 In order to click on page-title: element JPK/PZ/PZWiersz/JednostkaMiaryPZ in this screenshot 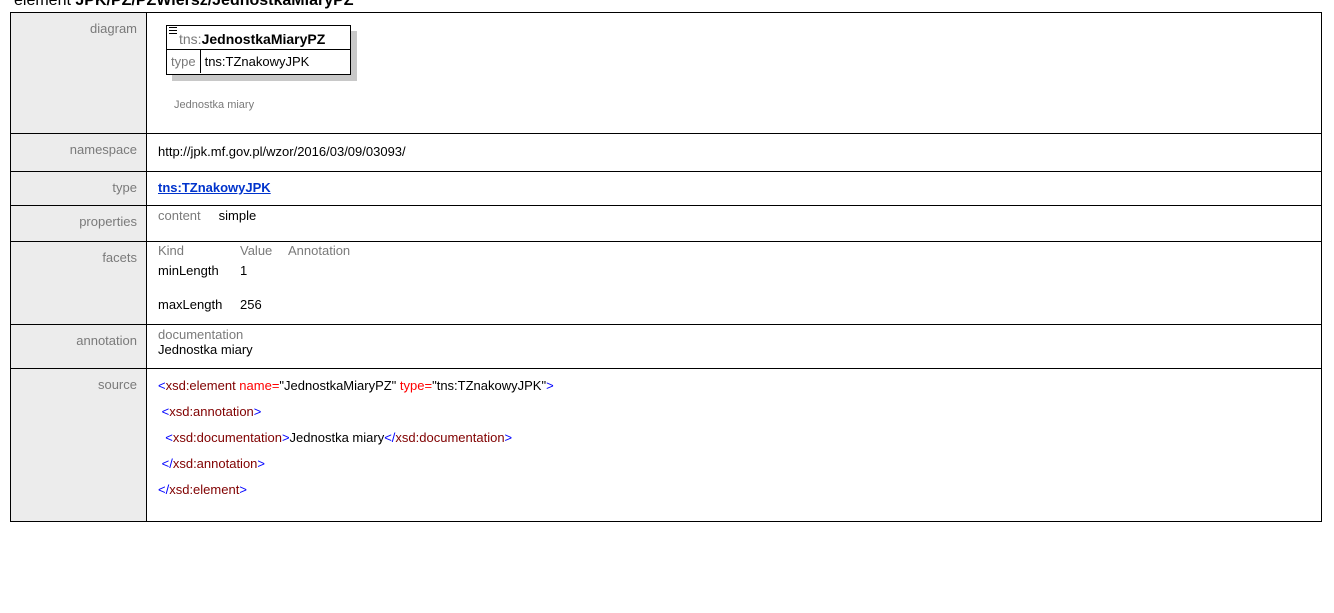, I will do `click(184, 5)`.